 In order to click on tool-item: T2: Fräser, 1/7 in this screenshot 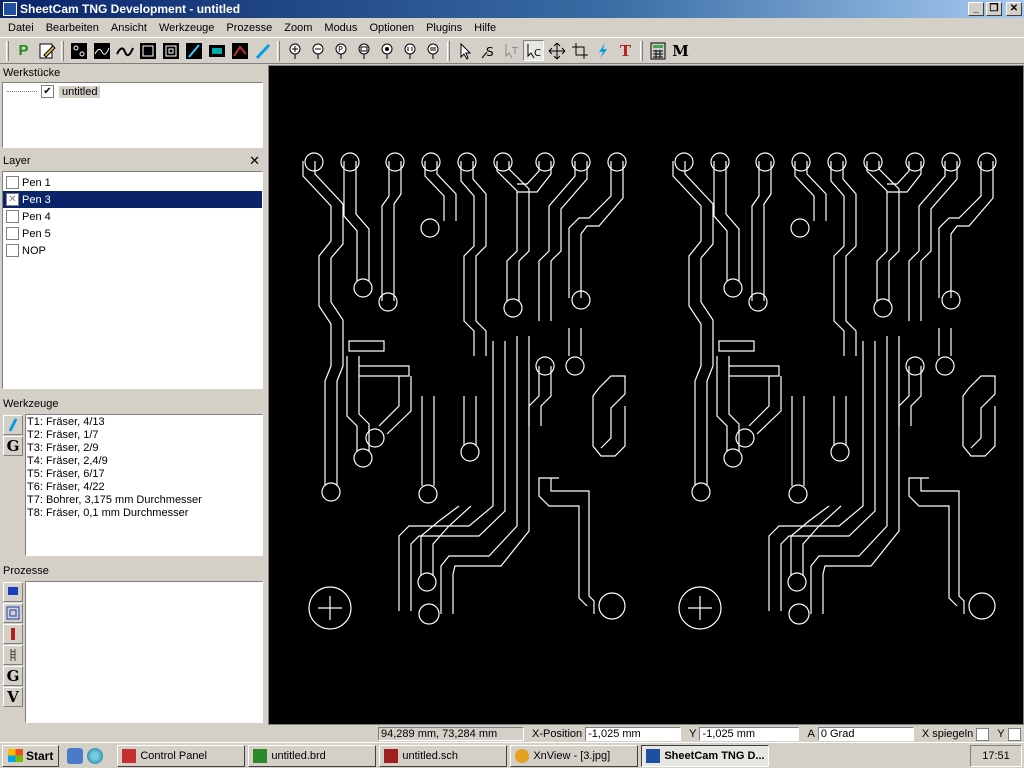, I will do `click(144, 435)`.